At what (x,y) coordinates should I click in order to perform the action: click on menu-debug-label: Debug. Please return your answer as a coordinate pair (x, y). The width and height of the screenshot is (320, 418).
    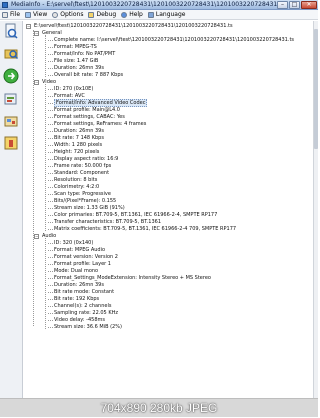
    Looking at the image, I should click on (106, 14).